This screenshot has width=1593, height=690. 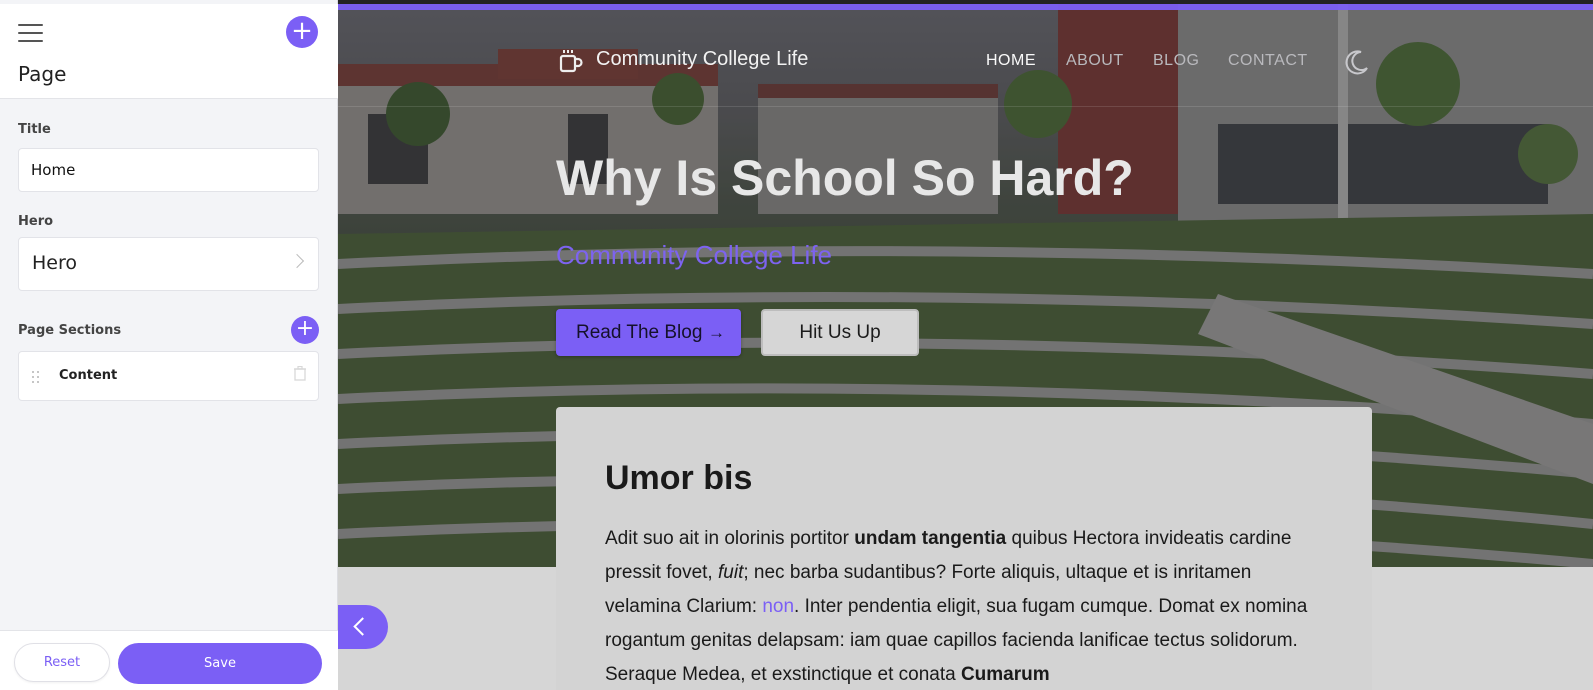 I want to click on content-link: non, so click(x=778, y=606).